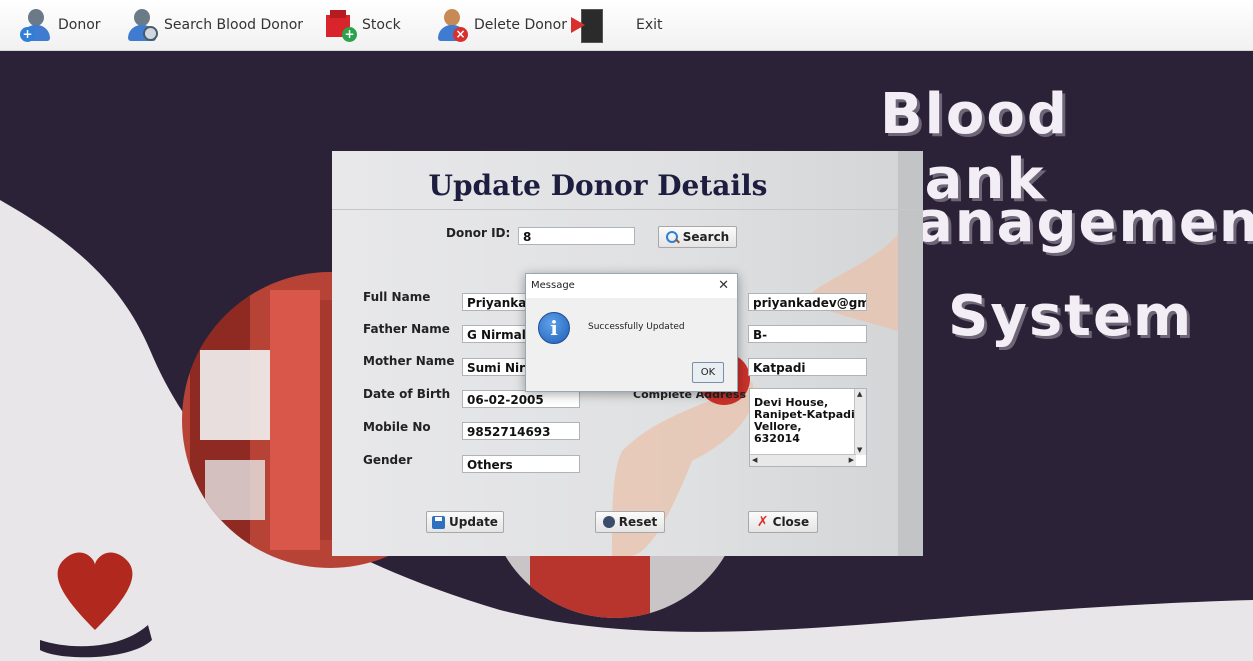  Describe the element at coordinates (452, 25) in the screenshot. I see `delete-donor-icon: ×` at that location.